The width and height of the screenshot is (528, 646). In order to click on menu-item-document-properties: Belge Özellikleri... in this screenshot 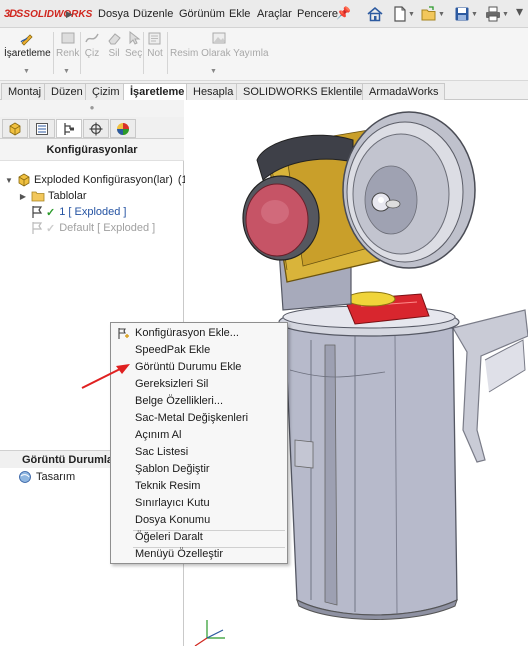, I will do `click(199, 401)`.